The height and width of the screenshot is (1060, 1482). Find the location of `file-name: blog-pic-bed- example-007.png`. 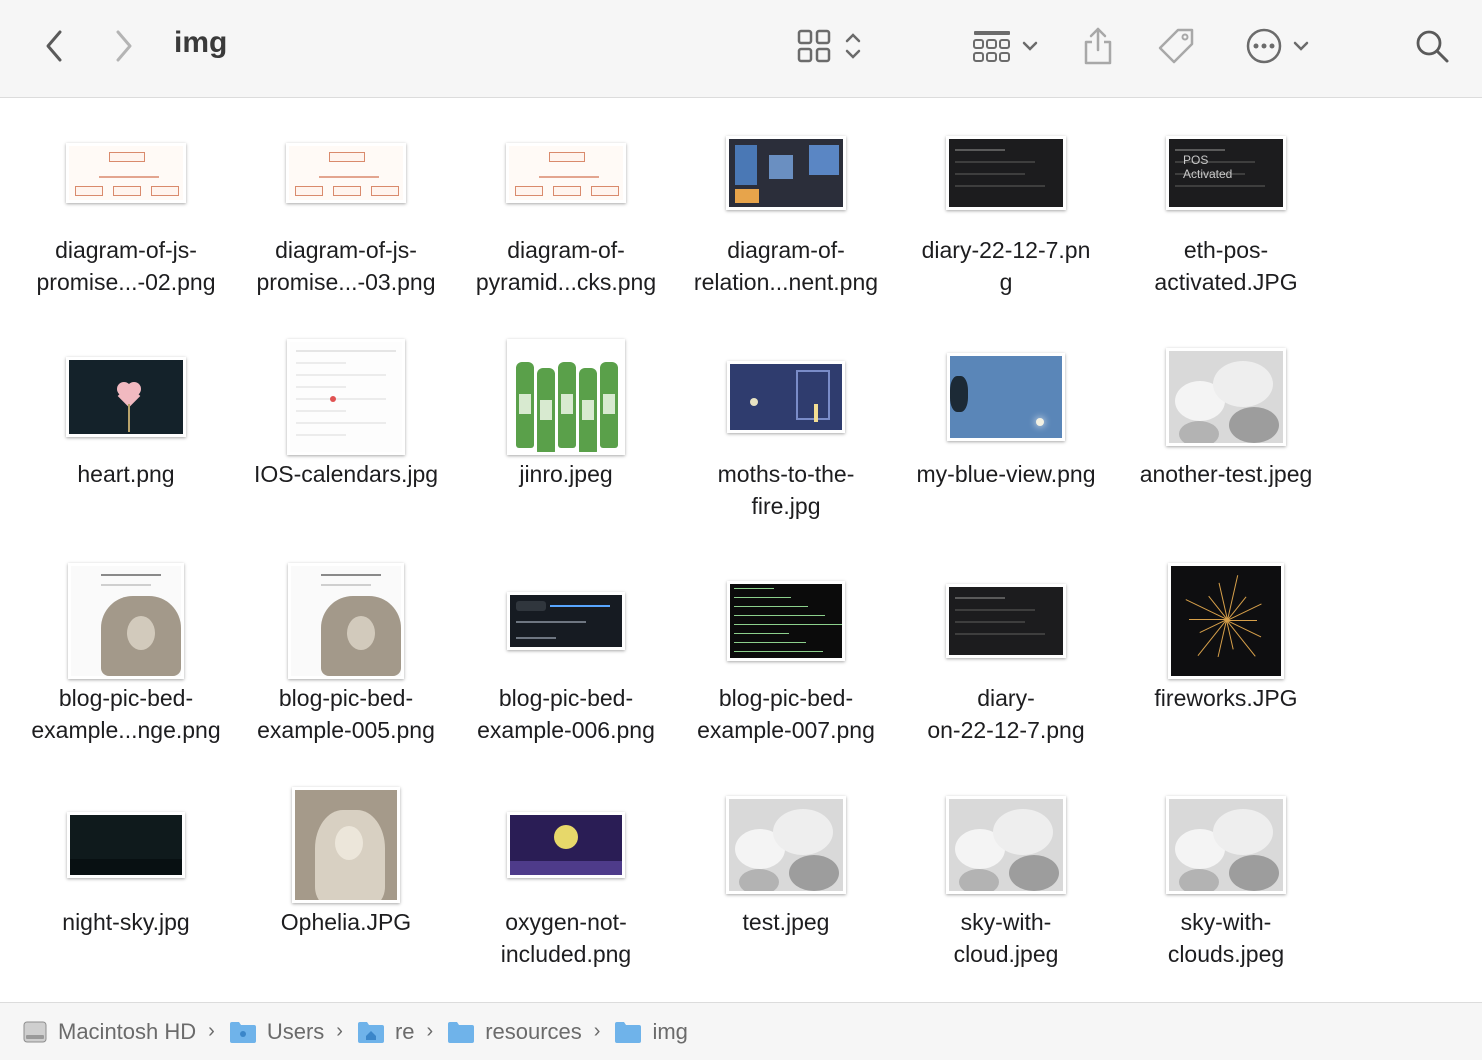

file-name: blog-pic-bed- example-007.png is located at coordinates (786, 714).